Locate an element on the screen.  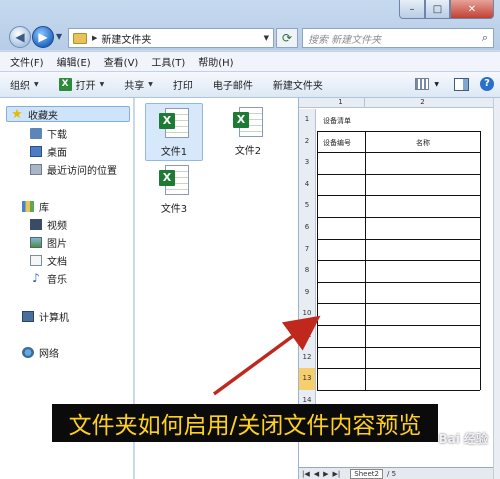
sidebar-item-label: 桌面 is located at coordinates (57, 153).